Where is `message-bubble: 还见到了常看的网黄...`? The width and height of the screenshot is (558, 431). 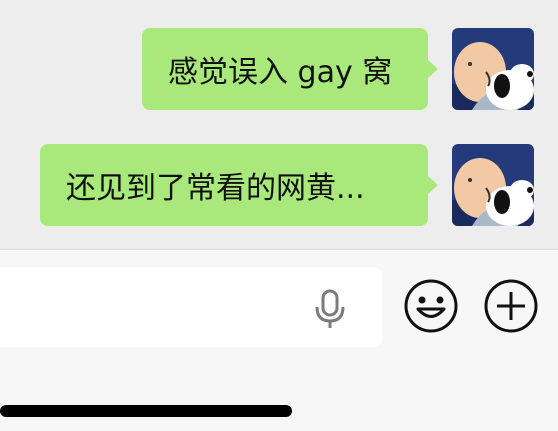 message-bubble: 还见到了常看的网黄... is located at coordinates (239, 185).